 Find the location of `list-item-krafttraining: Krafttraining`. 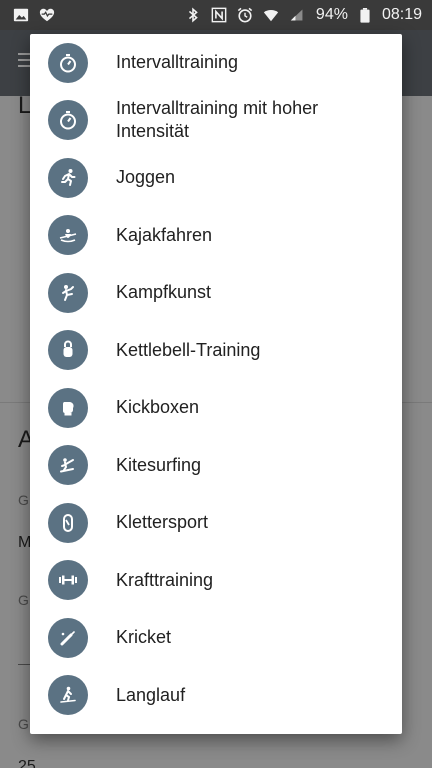

list-item-krafttraining: Krafttraining is located at coordinates (216, 580).